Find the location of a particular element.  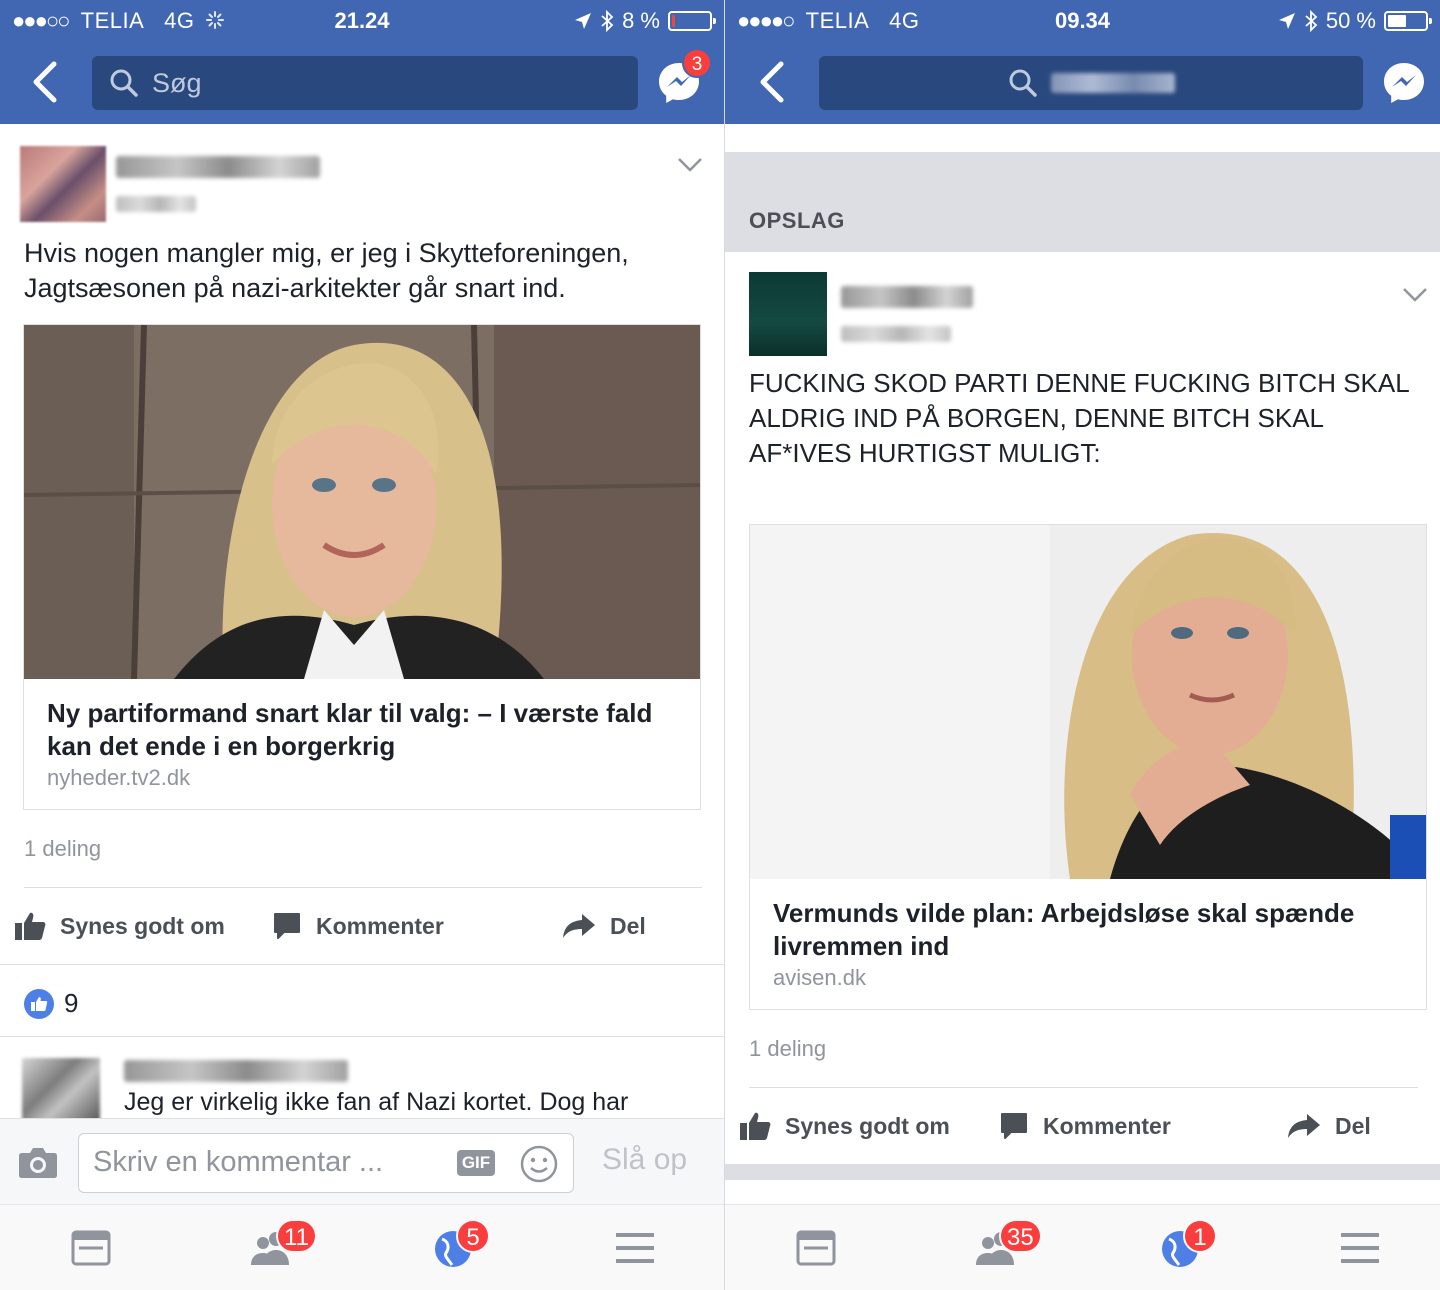

search-query-redacted is located at coordinates (1113, 83).